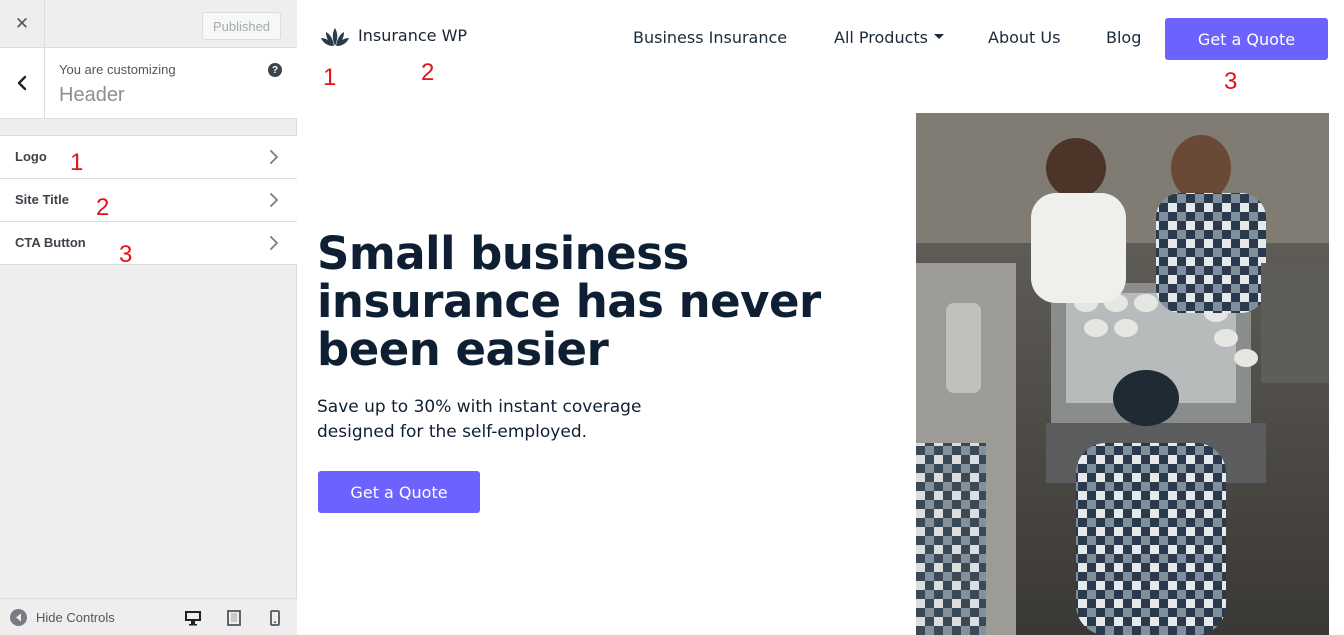 The width and height of the screenshot is (1344, 635). I want to click on header-cta-button: Get a Quote, so click(1246, 39).